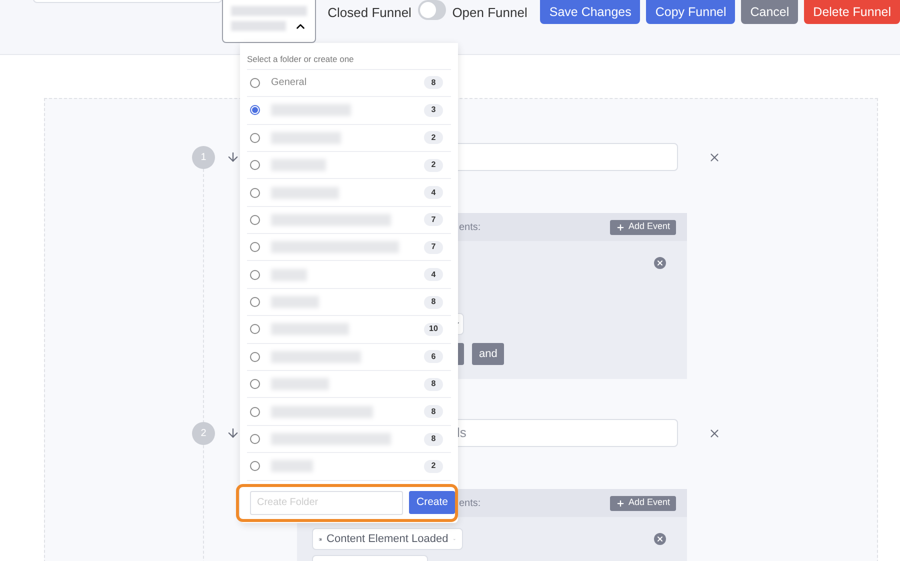 This screenshot has width=900, height=561. What do you see at coordinates (387, 539) in the screenshot?
I see `trigger-select: Content Element Loaded` at bounding box center [387, 539].